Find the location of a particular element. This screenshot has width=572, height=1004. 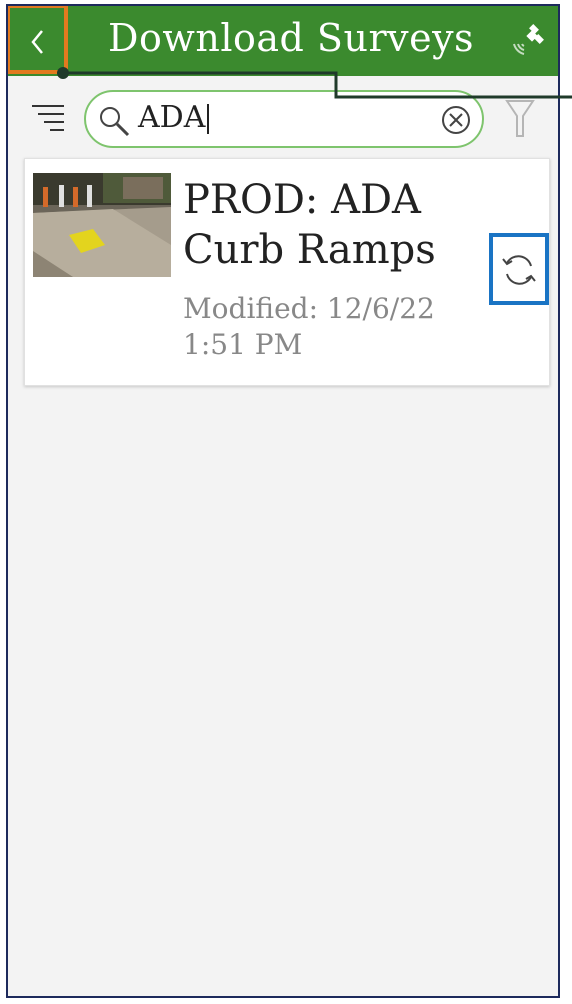

sync-refresh-icon is located at coordinates (519, 270).